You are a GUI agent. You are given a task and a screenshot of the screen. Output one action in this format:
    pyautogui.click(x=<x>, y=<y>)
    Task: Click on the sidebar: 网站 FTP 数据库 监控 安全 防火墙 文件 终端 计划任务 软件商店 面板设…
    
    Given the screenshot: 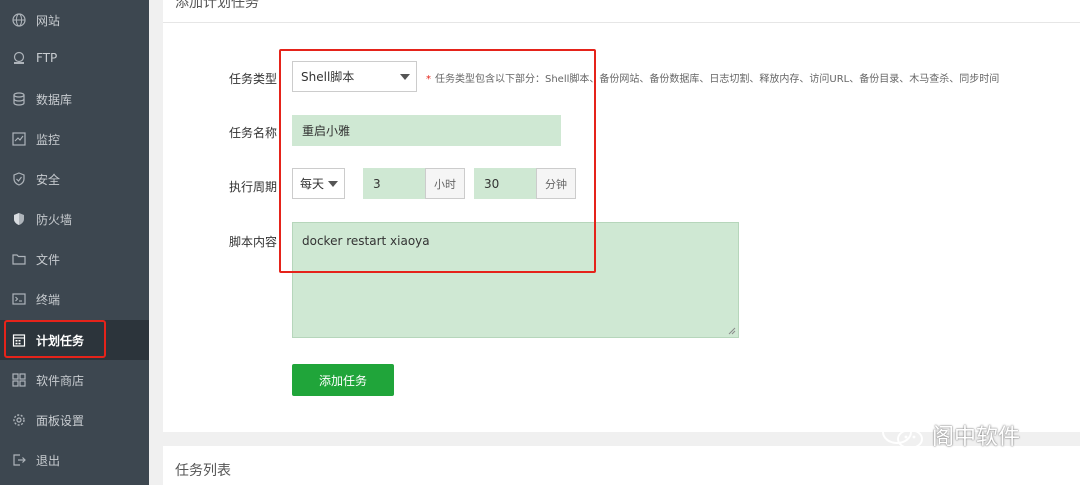 What is the action you would take?
    pyautogui.click(x=74, y=242)
    